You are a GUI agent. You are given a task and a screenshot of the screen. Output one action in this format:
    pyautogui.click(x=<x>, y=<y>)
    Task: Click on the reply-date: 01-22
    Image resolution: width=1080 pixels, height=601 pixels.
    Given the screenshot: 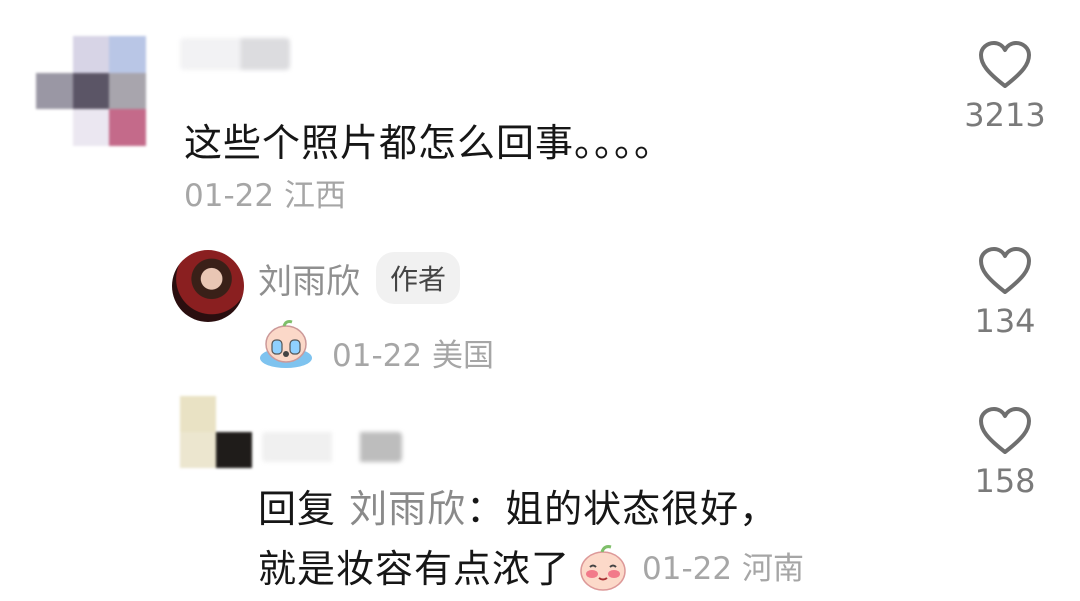 What is the action you would take?
    pyautogui.click(x=687, y=569)
    